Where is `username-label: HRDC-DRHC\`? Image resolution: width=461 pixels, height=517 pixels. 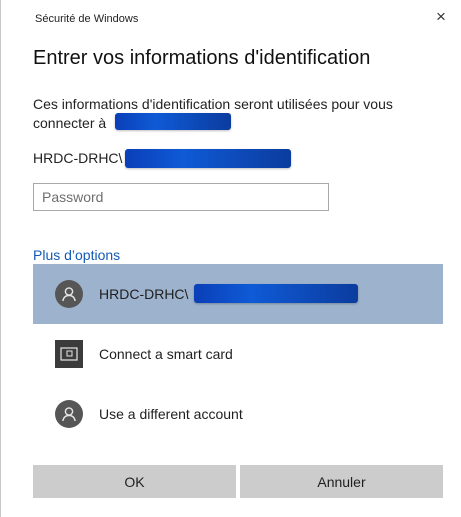
username-label: HRDC-DRHC\ is located at coordinates (78, 158).